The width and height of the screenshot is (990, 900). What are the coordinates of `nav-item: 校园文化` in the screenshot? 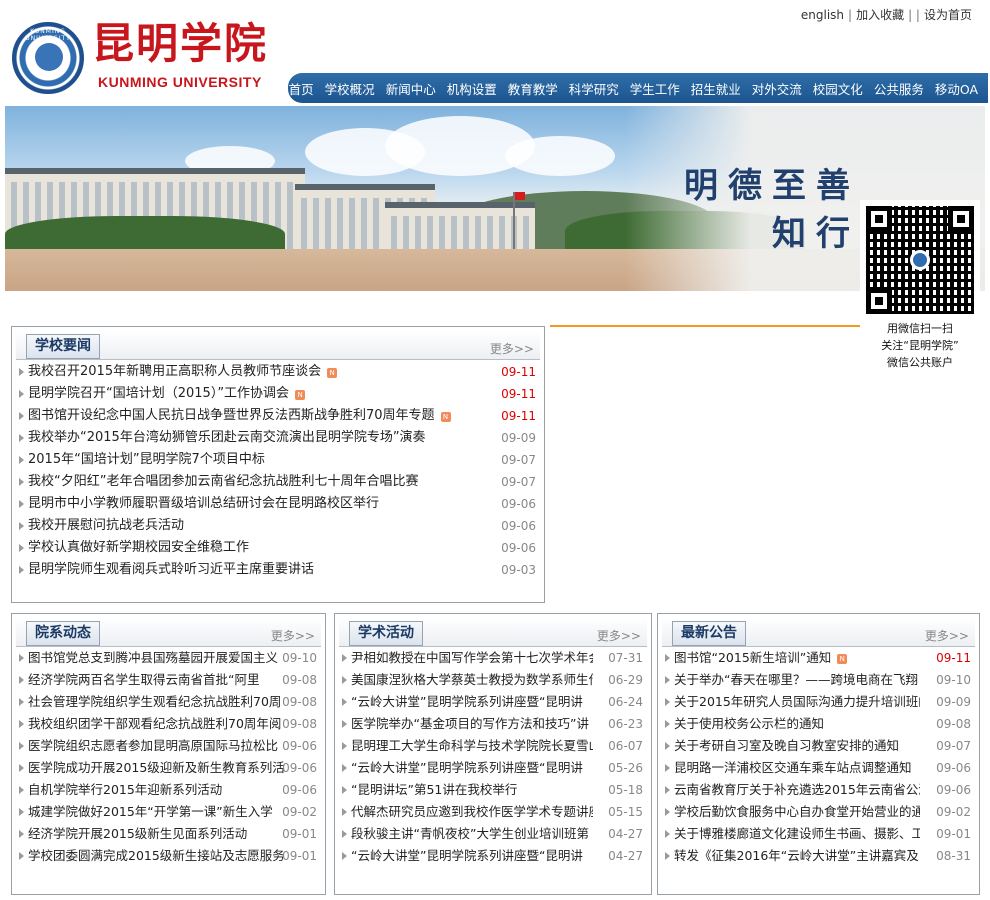 It's located at (838, 88).